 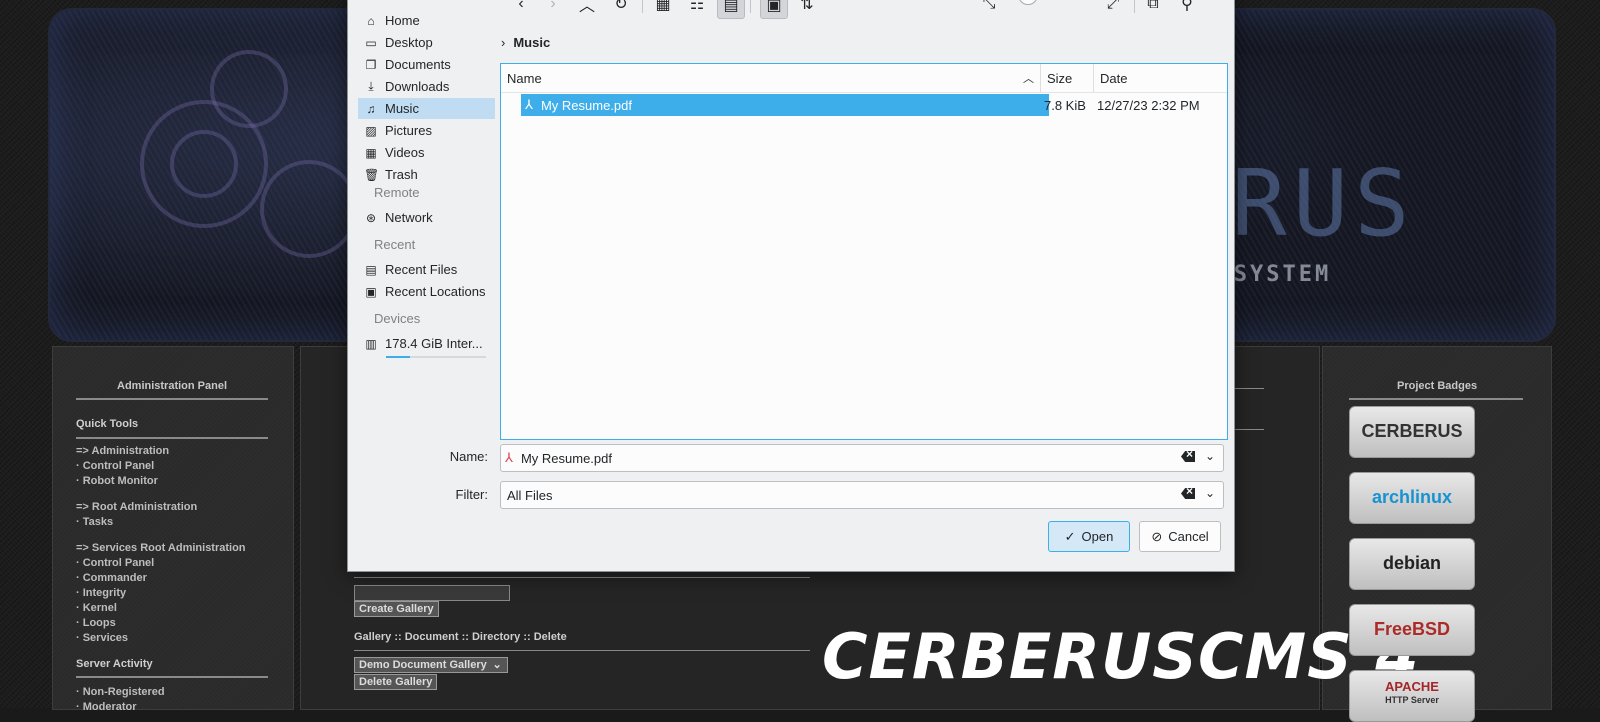 I want to click on open-button: ✓ Open, so click(x=1089, y=536).